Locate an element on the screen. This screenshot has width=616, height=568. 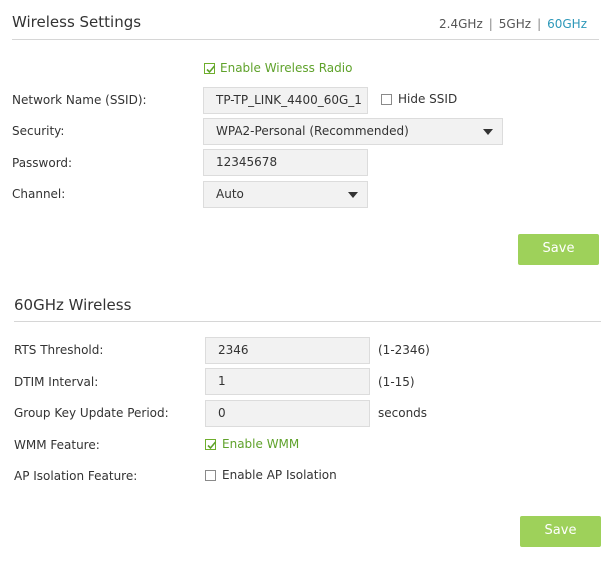
section-title-wireless-settings: Wireless Settings is located at coordinates (77, 22).